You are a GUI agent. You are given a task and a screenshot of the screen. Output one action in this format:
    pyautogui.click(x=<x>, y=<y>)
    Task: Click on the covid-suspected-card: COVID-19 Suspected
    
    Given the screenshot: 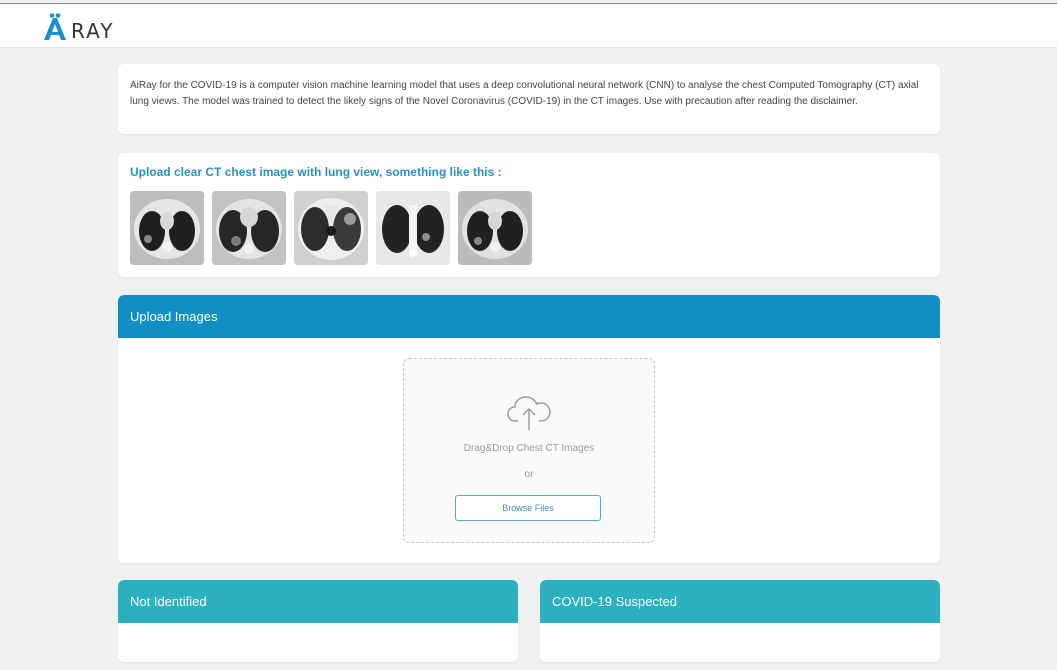 What is the action you would take?
    pyautogui.click(x=740, y=621)
    